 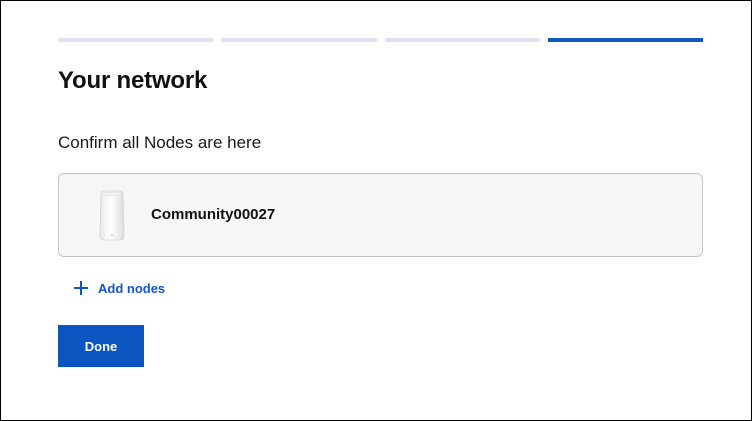 What do you see at coordinates (133, 80) in the screenshot?
I see `page-title: Your network` at bounding box center [133, 80].